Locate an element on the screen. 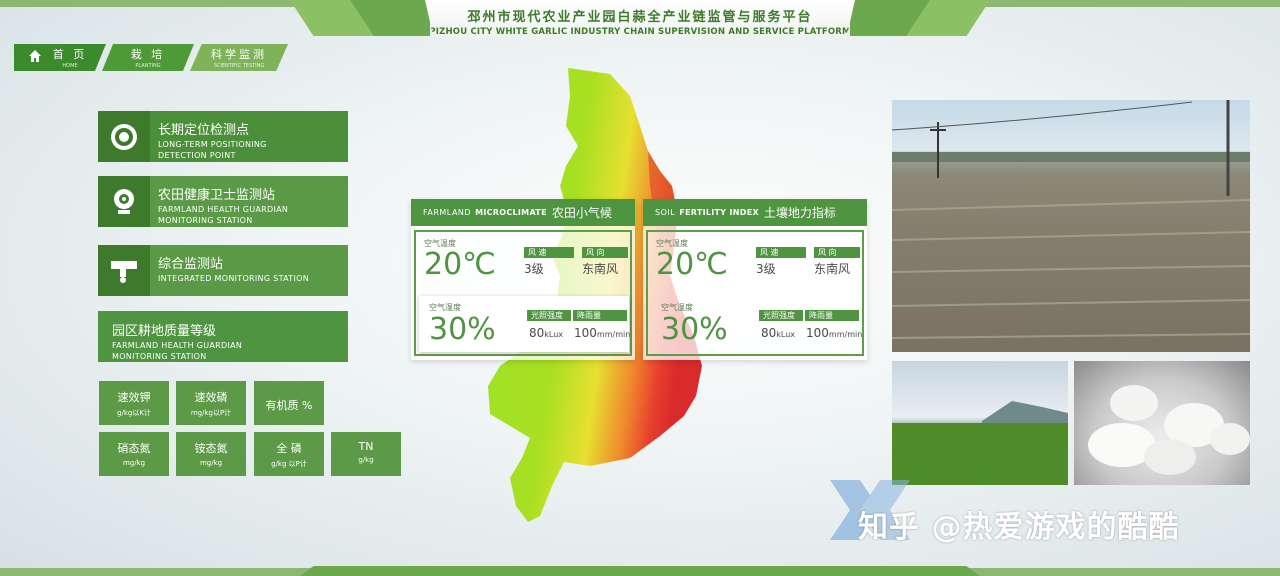 This screenshot has height=576, width=1280. metric-label: TN is located at coordinates (366, 446).